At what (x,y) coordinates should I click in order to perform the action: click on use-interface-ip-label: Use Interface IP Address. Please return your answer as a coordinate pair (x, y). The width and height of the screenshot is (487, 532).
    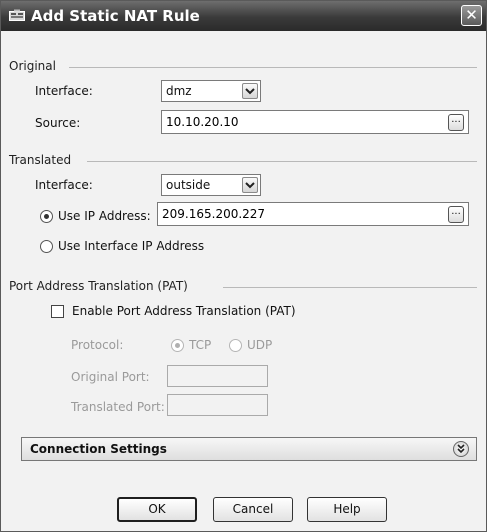
    Looking at the image, I should click on (131, 246).